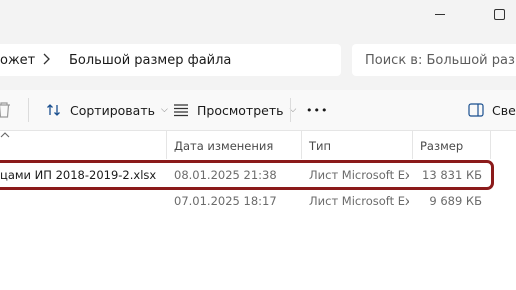 The height and width of the screenshot is (290, 516). Describe the element at coordinates (440, 60) in the screenshot. I see `search-placeholder: Поиск в: Большой размер файла` at that location.